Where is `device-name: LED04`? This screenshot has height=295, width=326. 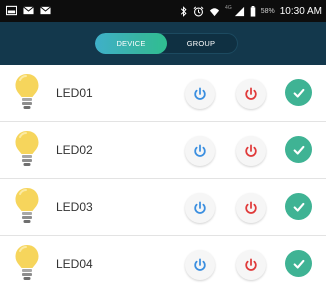
device-name: LED04 is located at coordinates (74, 264).